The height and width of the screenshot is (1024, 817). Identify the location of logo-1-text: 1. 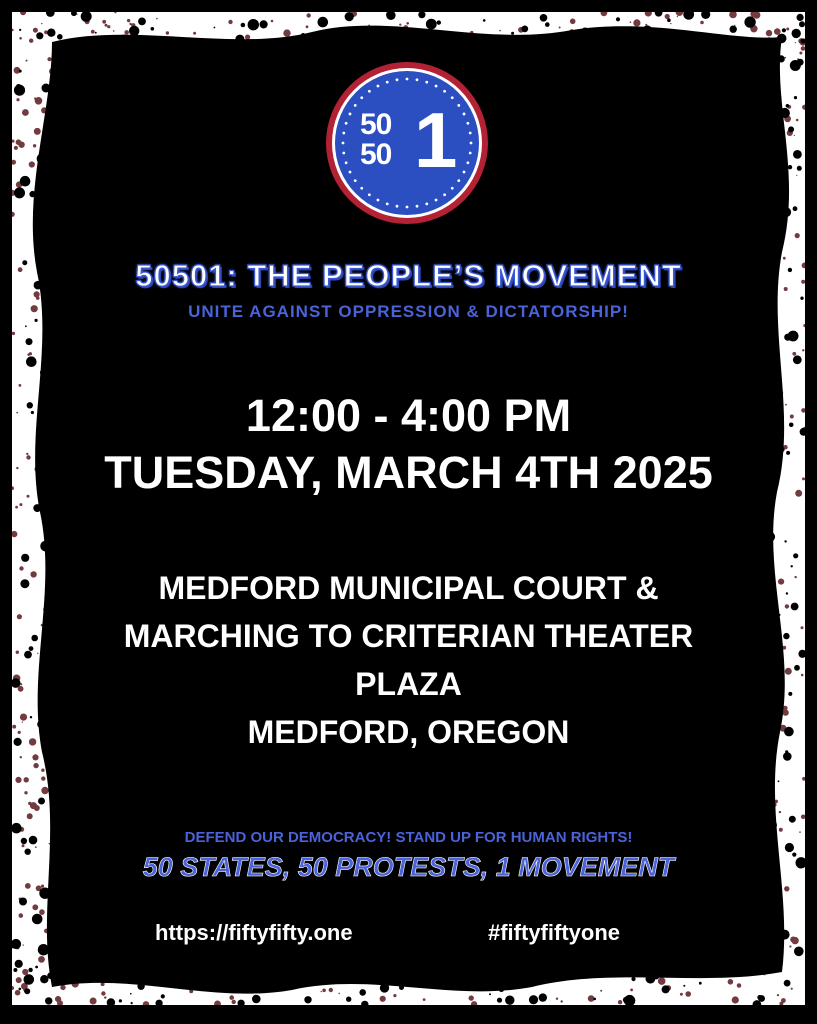
(436, 140).